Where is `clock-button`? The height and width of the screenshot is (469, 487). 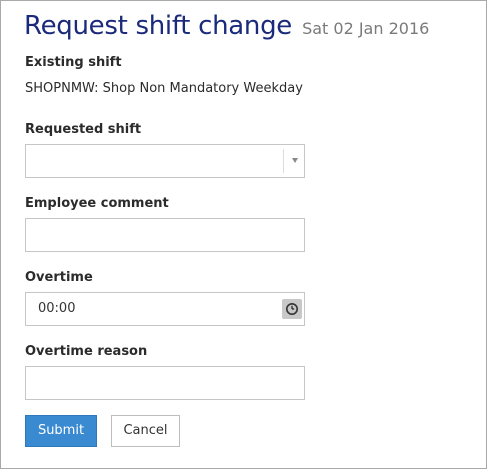 clock-button is located at coordinates (292, 309).